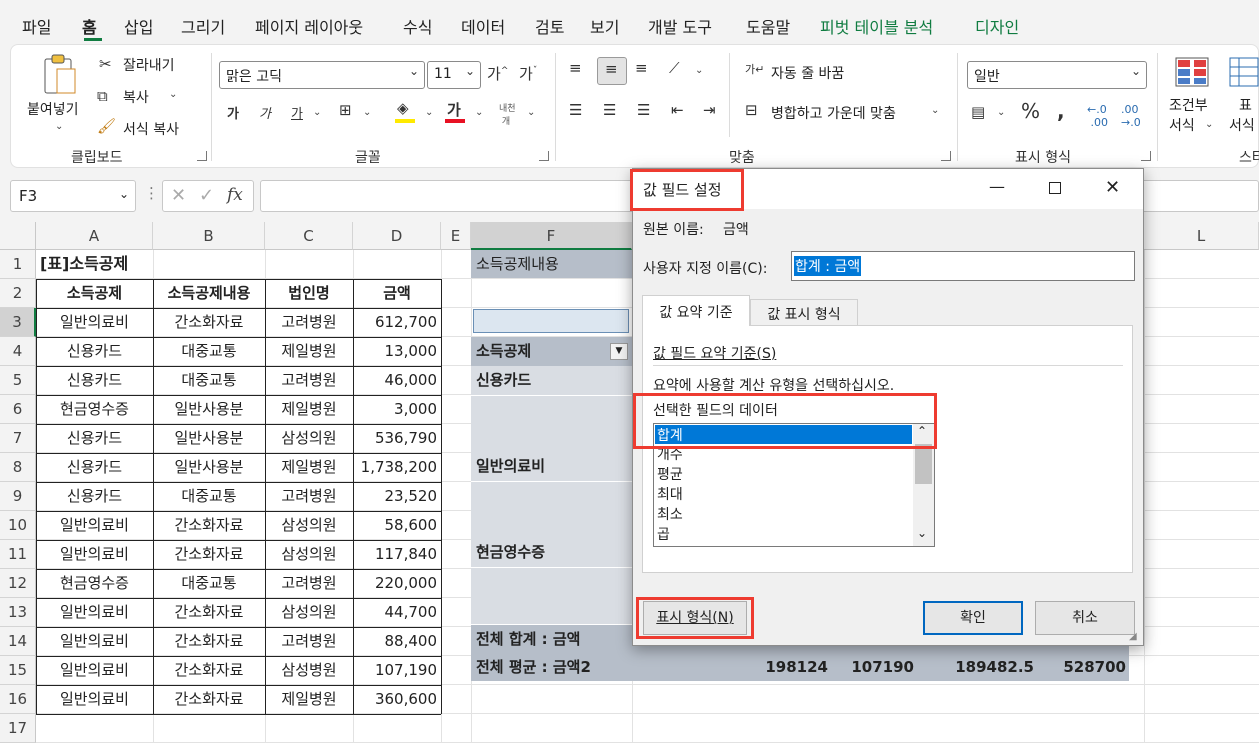 The image size is (1259, 743). What do you see at coordinates (94, 583) in the screenshot?
I see `table-cell: 현금영수증` at bounding box center [94, 583].